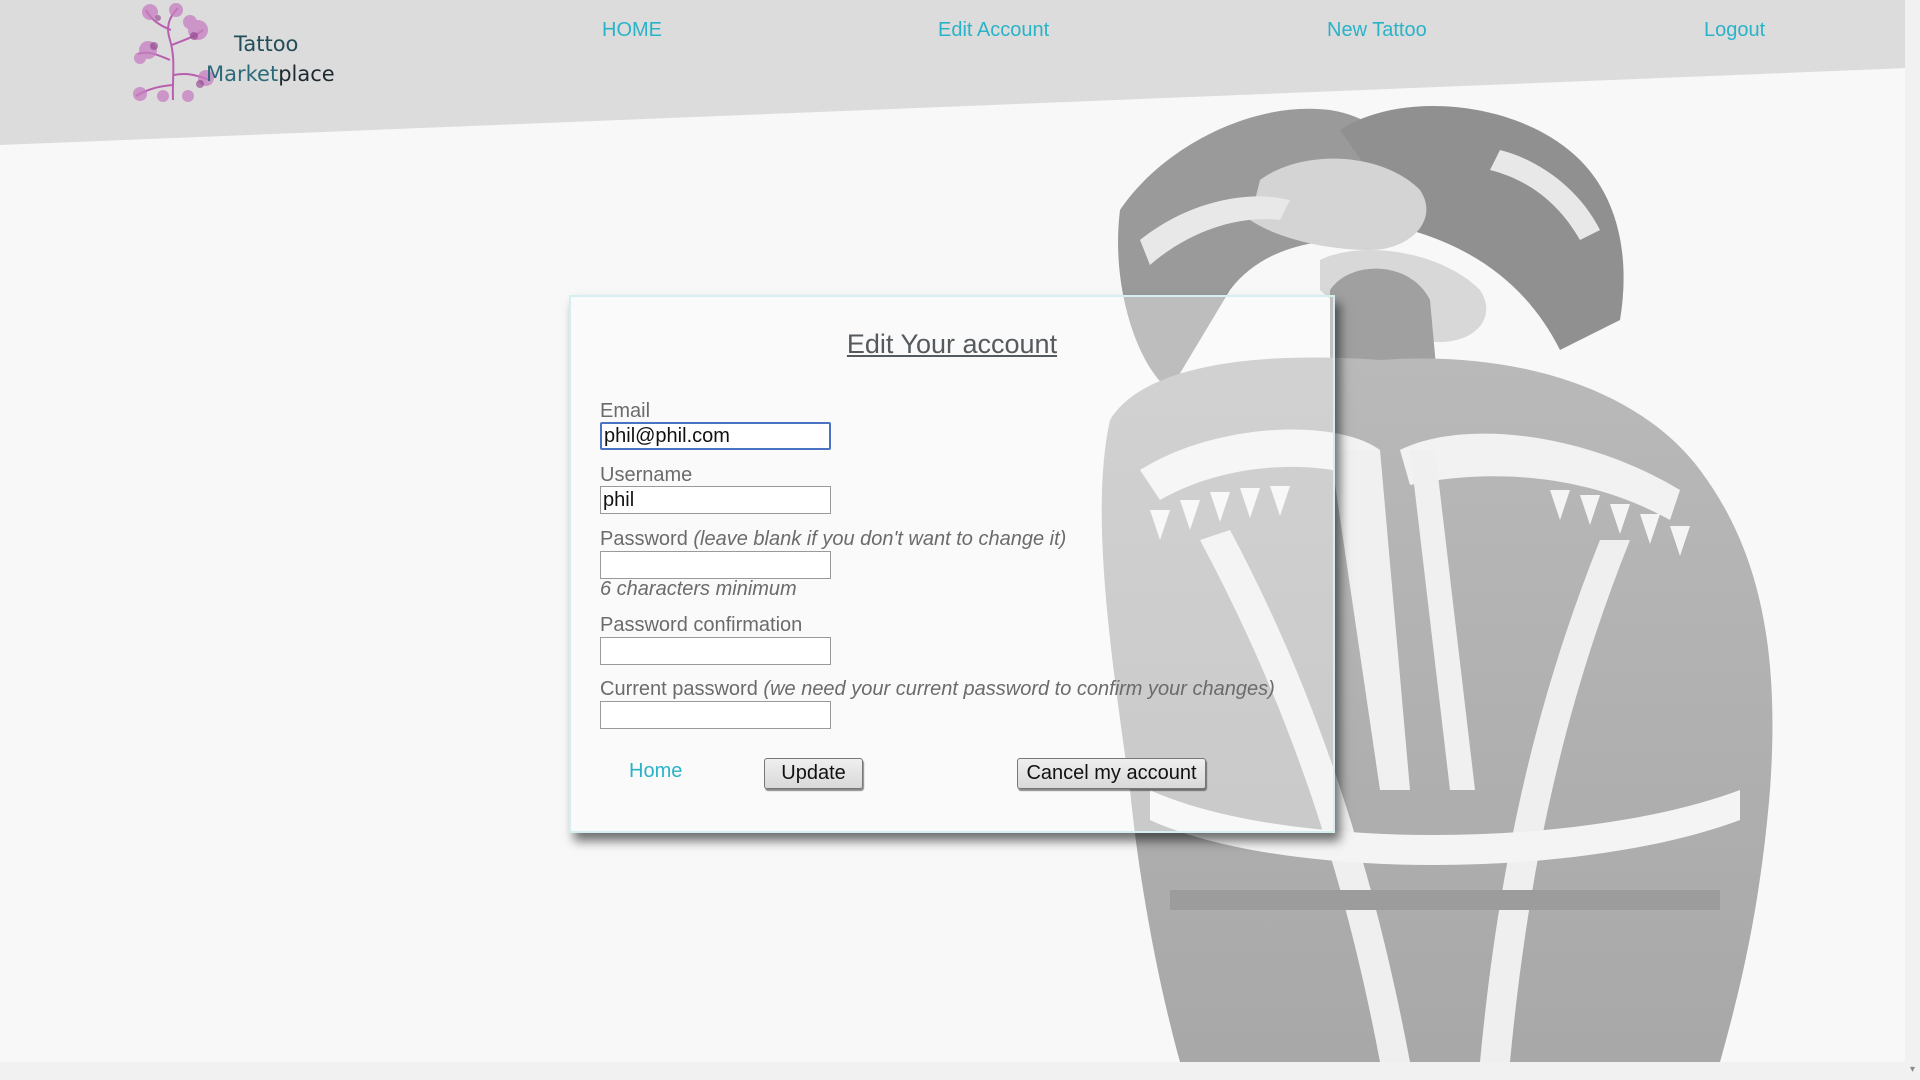 This screenshot has height=1080, width=1920. What do you see at coordinates (1912, 531) in the screenshot?
I see `vertical-scrollbar` at bounding box center [1912, 531].